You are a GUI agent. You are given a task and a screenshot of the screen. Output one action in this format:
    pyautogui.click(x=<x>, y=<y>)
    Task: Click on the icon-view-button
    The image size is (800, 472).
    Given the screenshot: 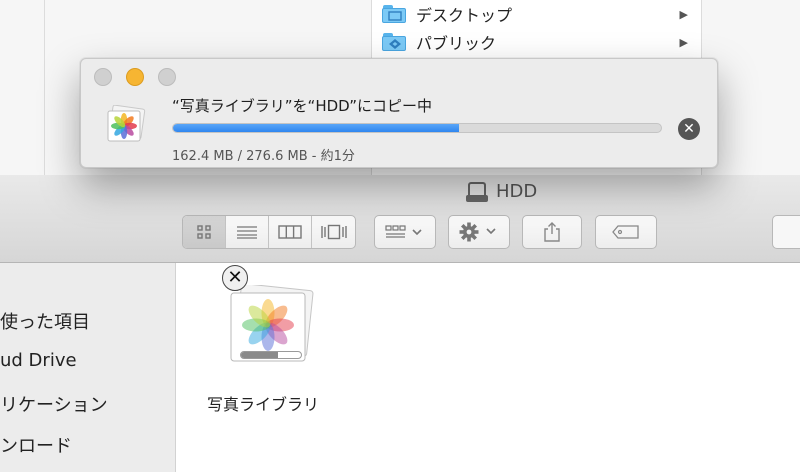 What is the action you would take?
    pyautogui.click(x=205, y=232)
    